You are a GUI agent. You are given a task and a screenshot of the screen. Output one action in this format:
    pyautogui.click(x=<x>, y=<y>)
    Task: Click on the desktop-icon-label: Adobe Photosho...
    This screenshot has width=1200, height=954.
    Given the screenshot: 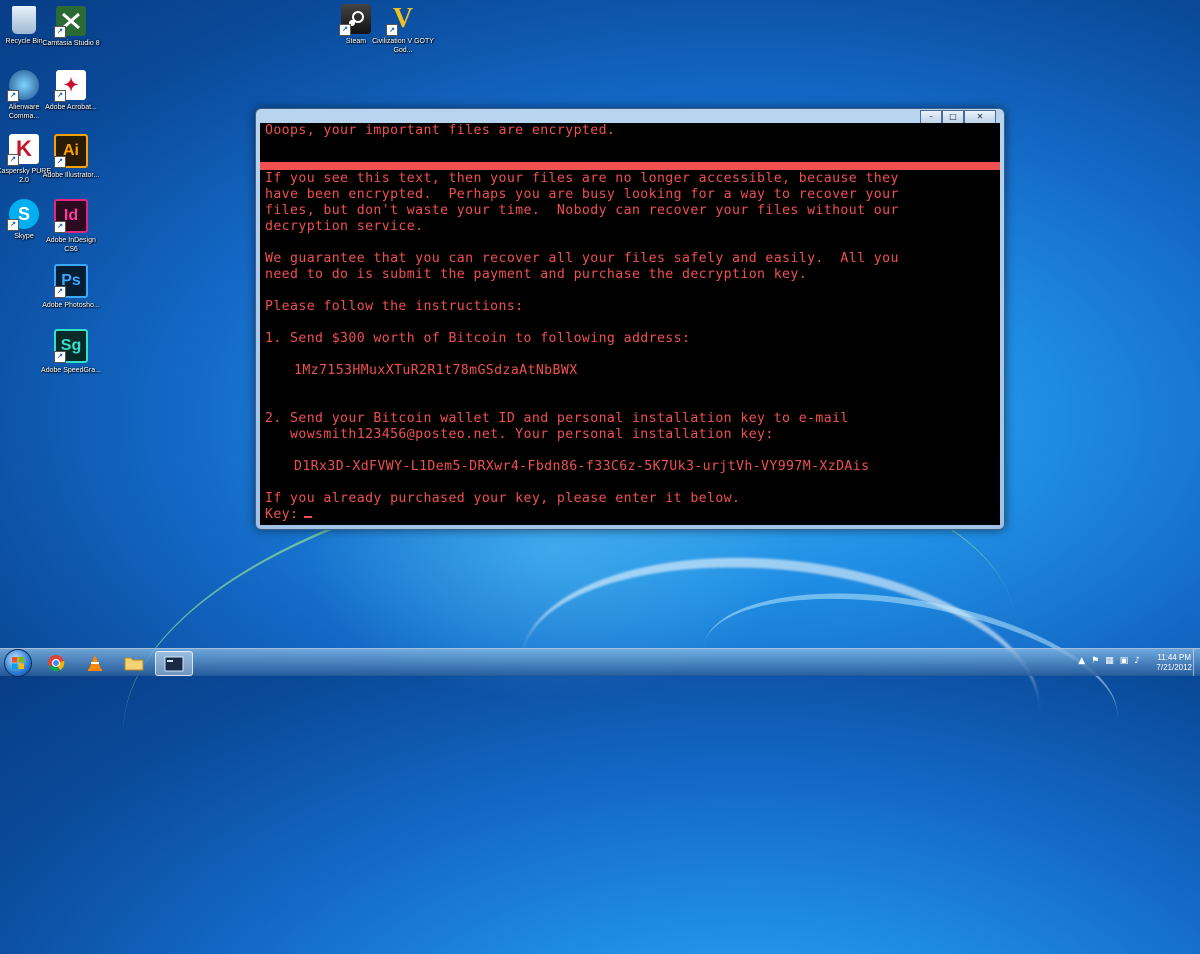 What is the action you would take?
    pyautogui.click(x=71, y=305)
    